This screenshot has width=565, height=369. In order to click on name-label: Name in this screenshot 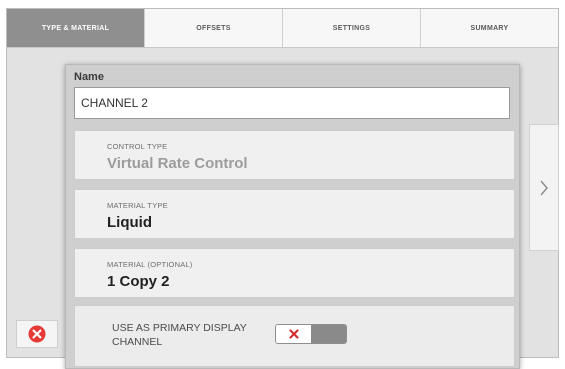, I will do `click(89, 77)`.